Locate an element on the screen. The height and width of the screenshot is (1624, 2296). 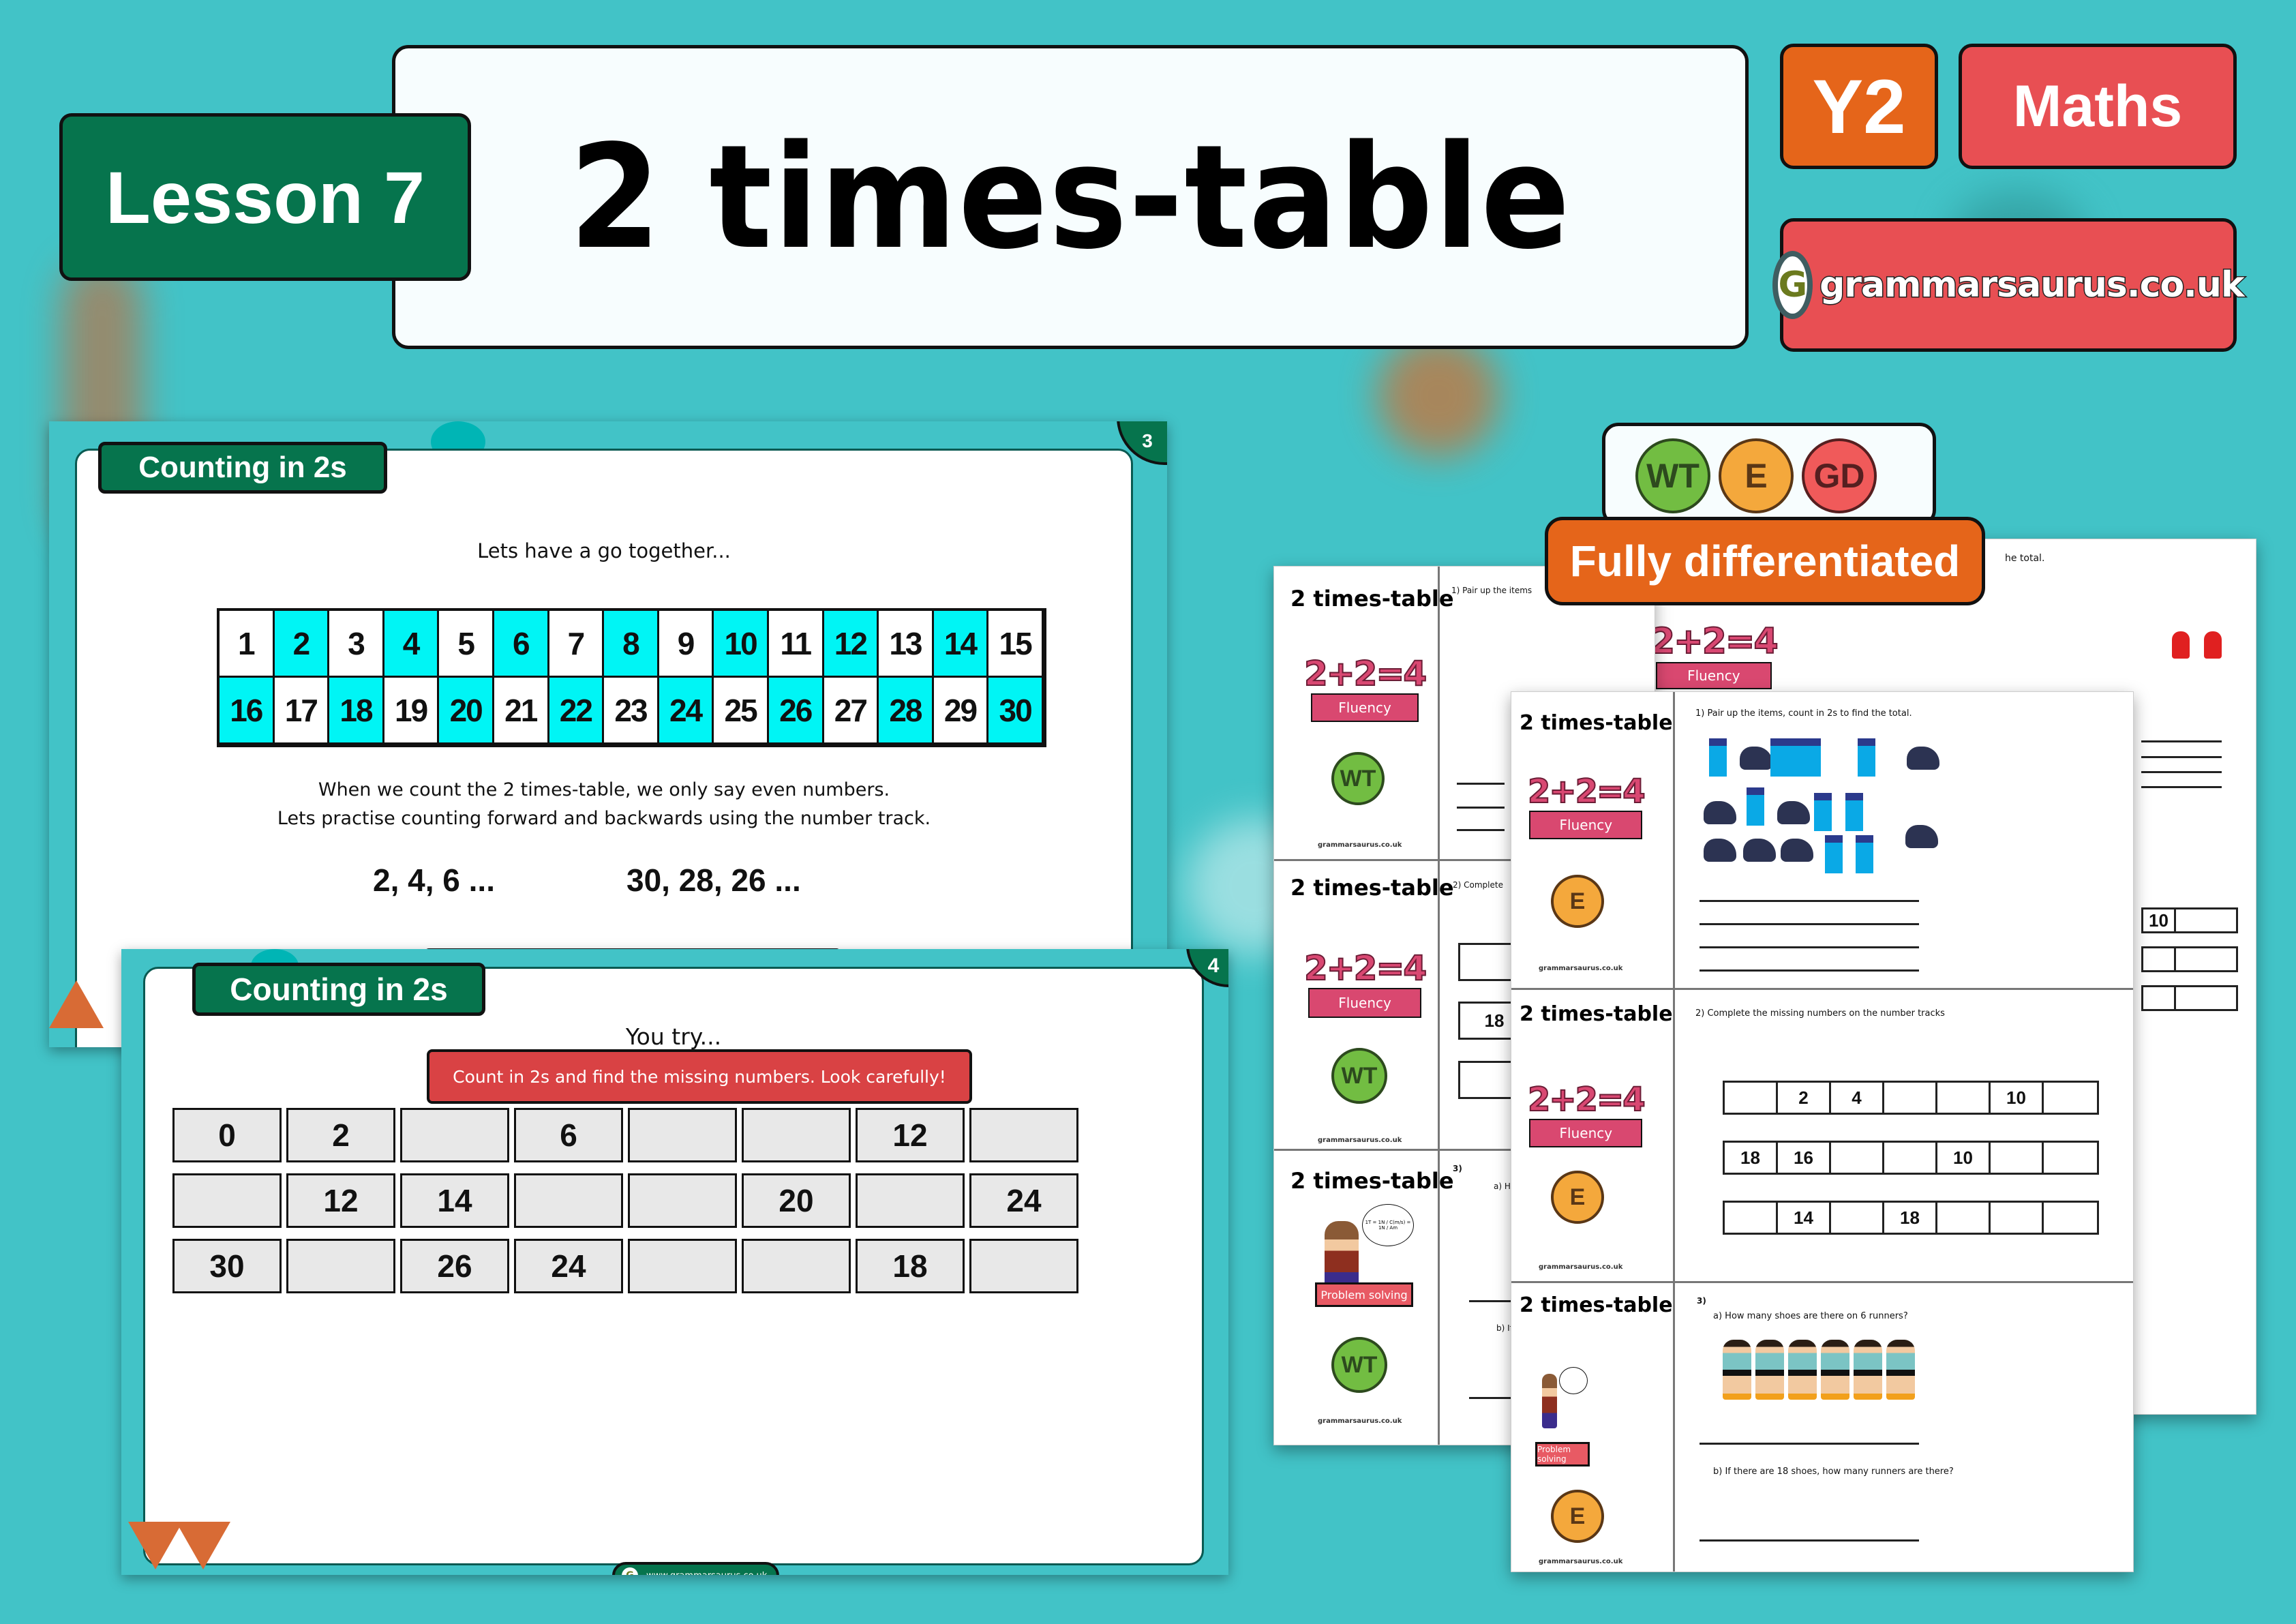
number-track: 14 18 is located at coordinates (1911, 1218).